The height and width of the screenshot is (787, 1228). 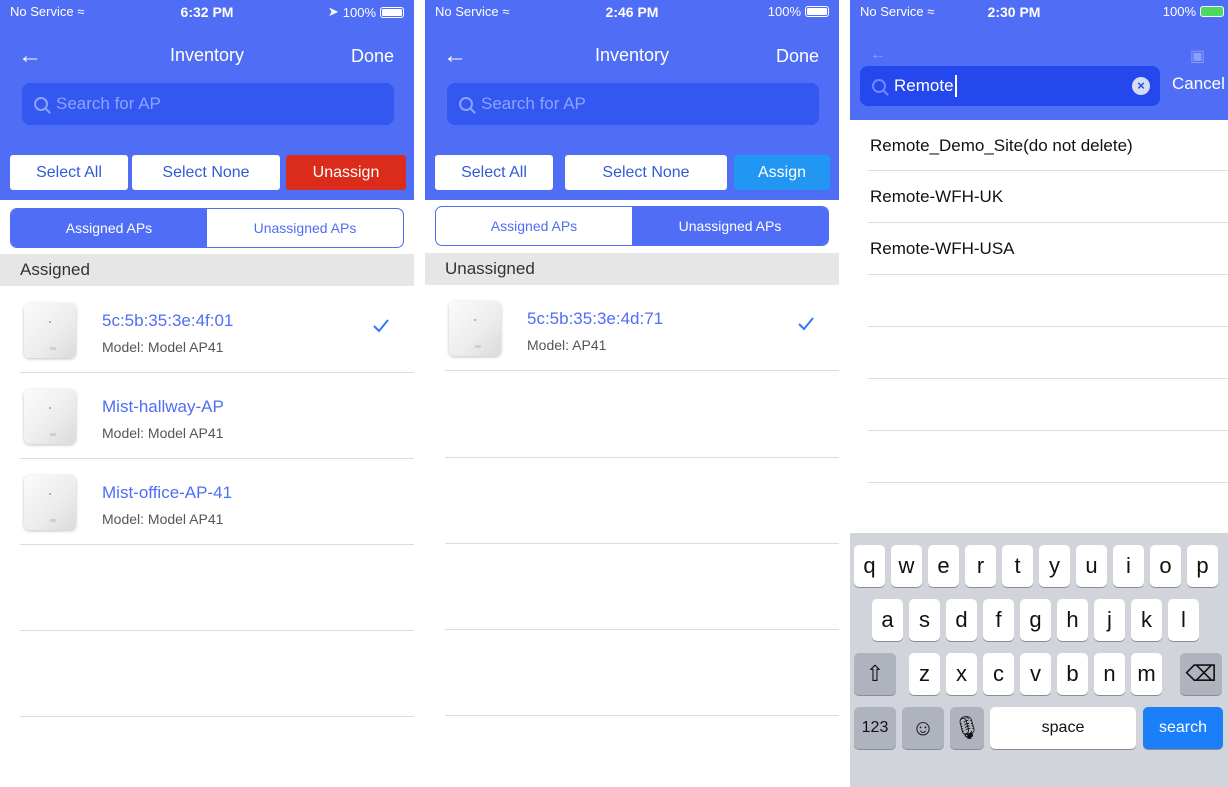 What do you see at coordinates (1017, 566) in the screenshot?
I see `key-t: t` at bounding box center [1017, 566].